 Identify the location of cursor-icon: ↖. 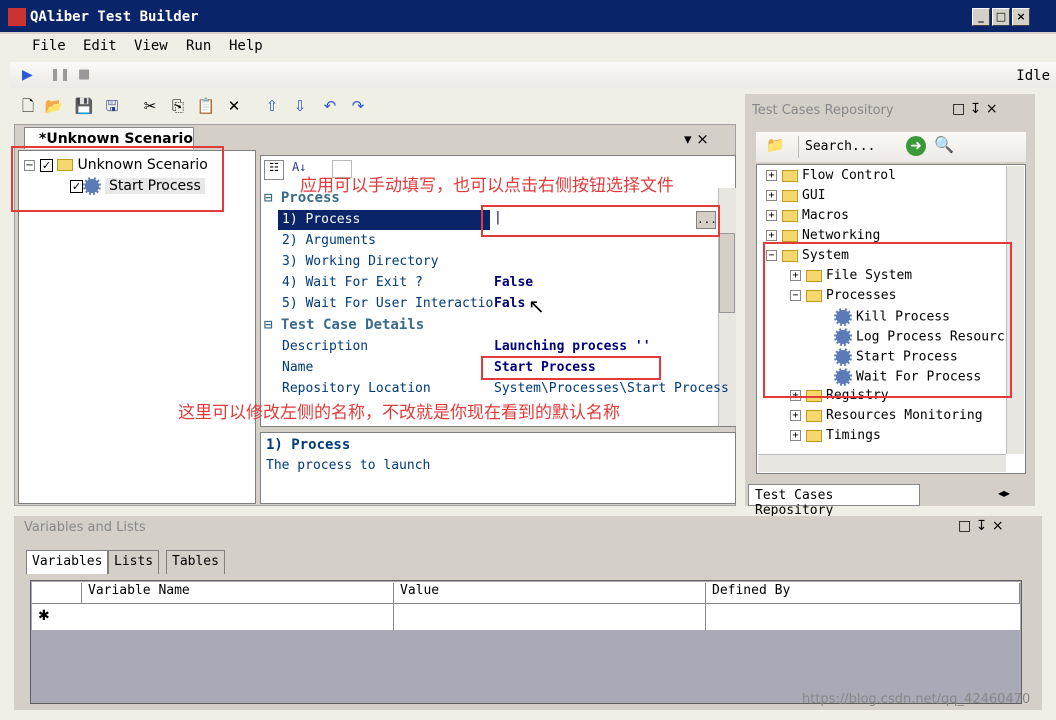
(536, 306).